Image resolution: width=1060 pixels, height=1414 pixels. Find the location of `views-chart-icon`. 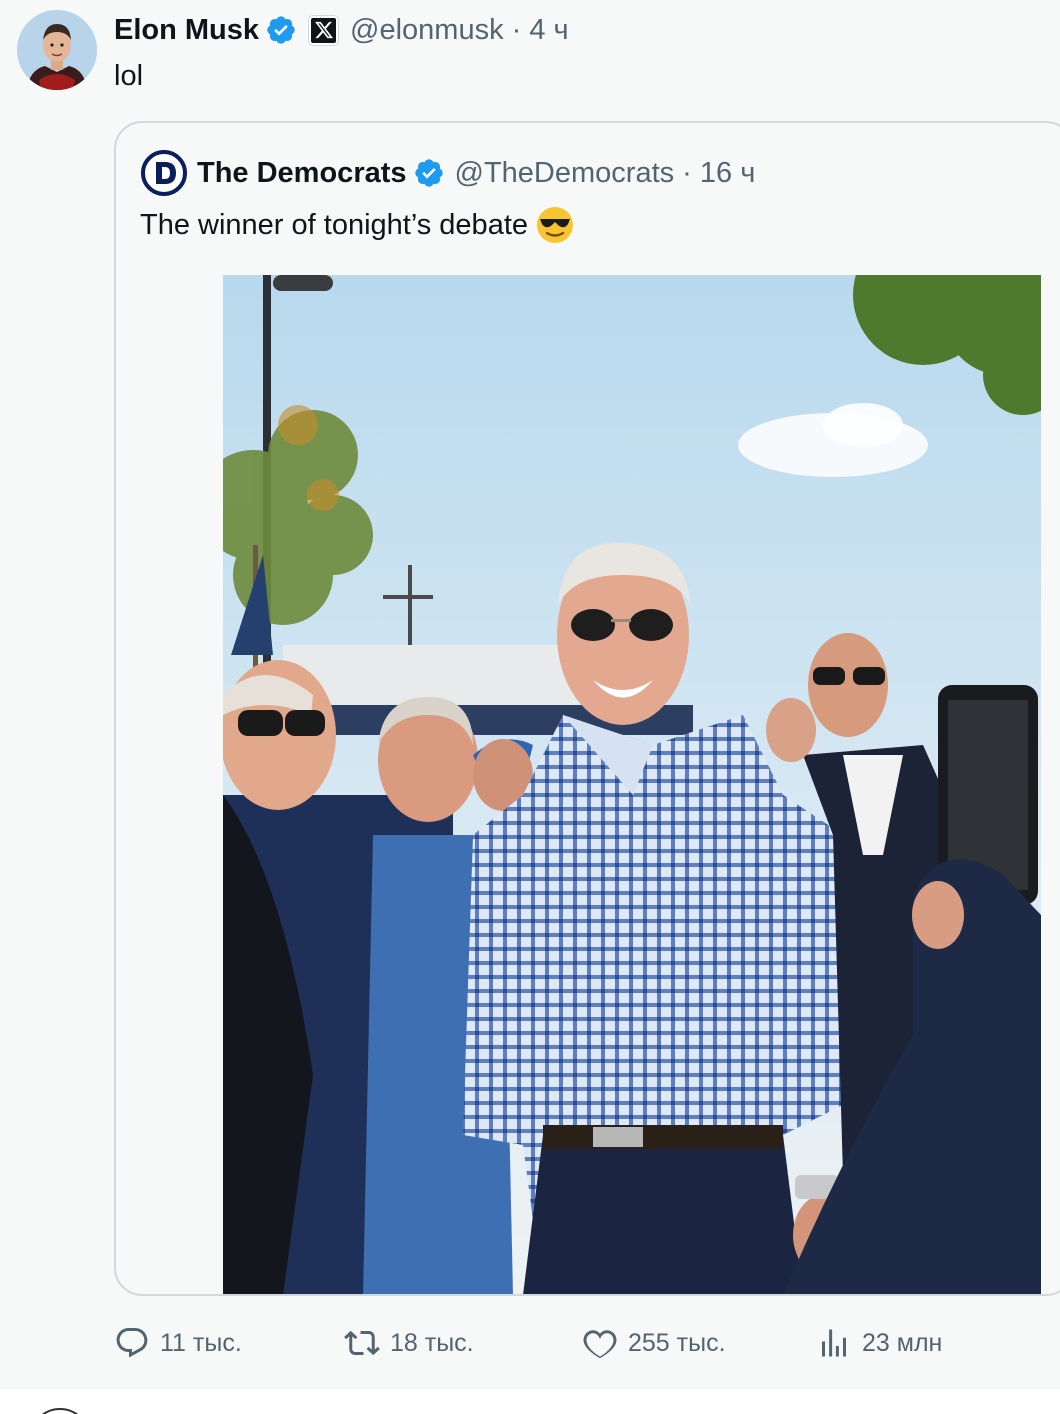

views-chart-icon is located at coordinates (834, 1343).